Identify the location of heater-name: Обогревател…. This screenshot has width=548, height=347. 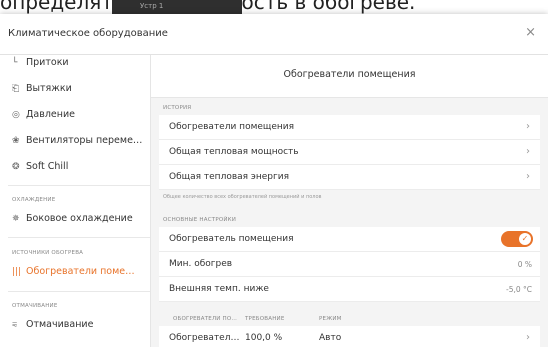
(204, 338).